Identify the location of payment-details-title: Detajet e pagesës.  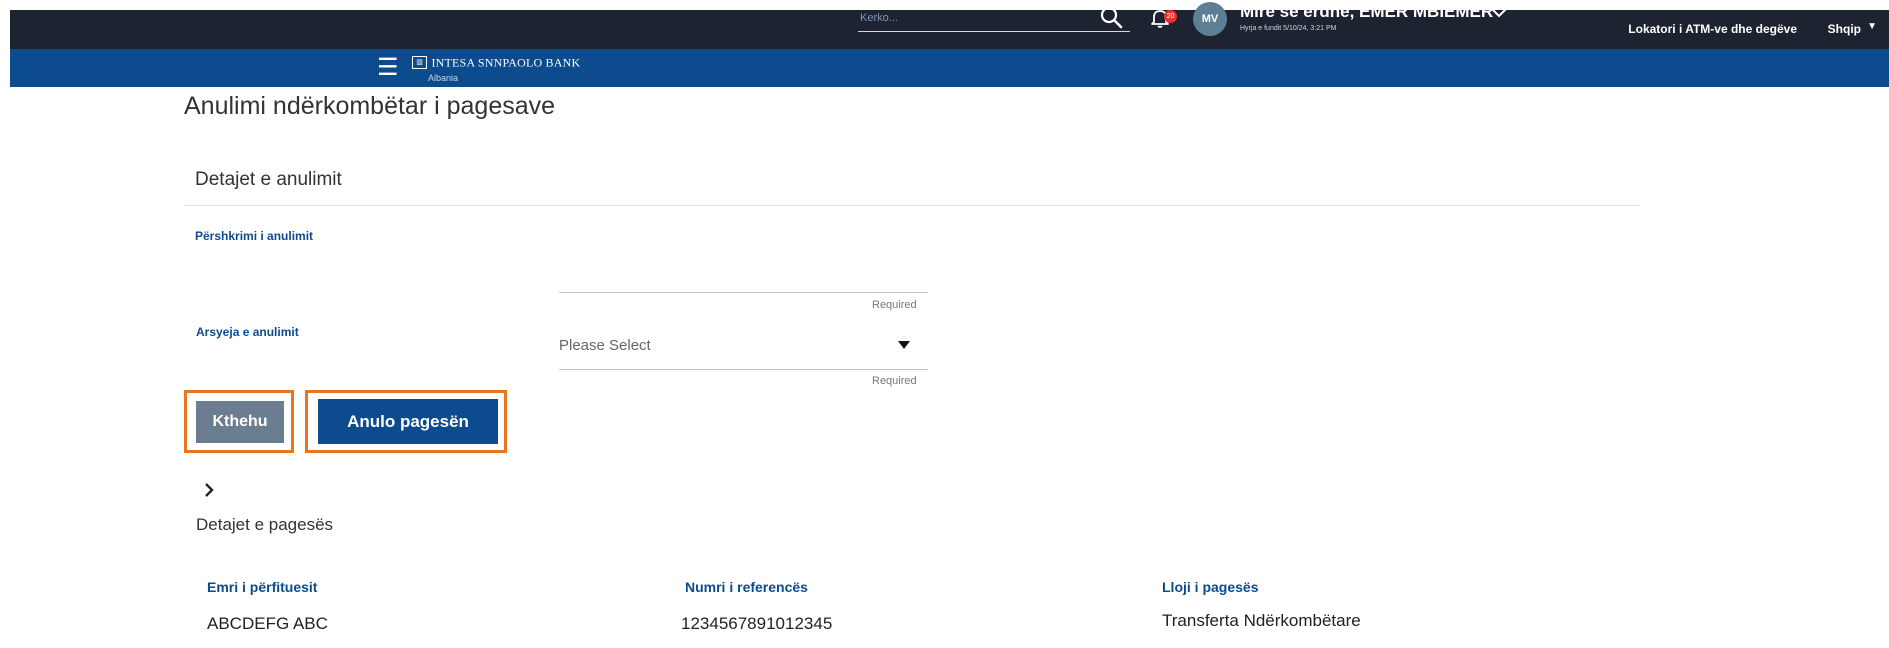
(265, 524).